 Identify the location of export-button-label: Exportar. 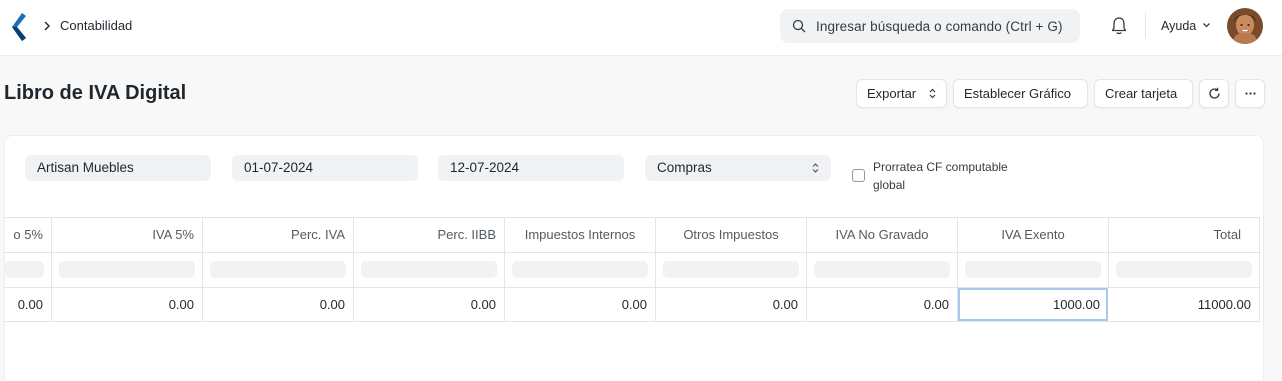
(892, 93).